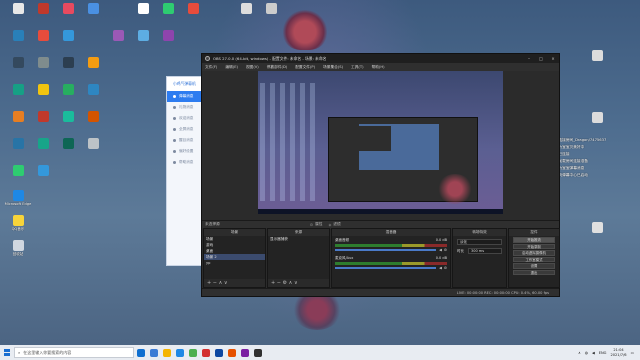  What do you see at coordinates (541, 58) in the screenshot?
I see `maximize-icon: □` at bounding box center [541, 58].